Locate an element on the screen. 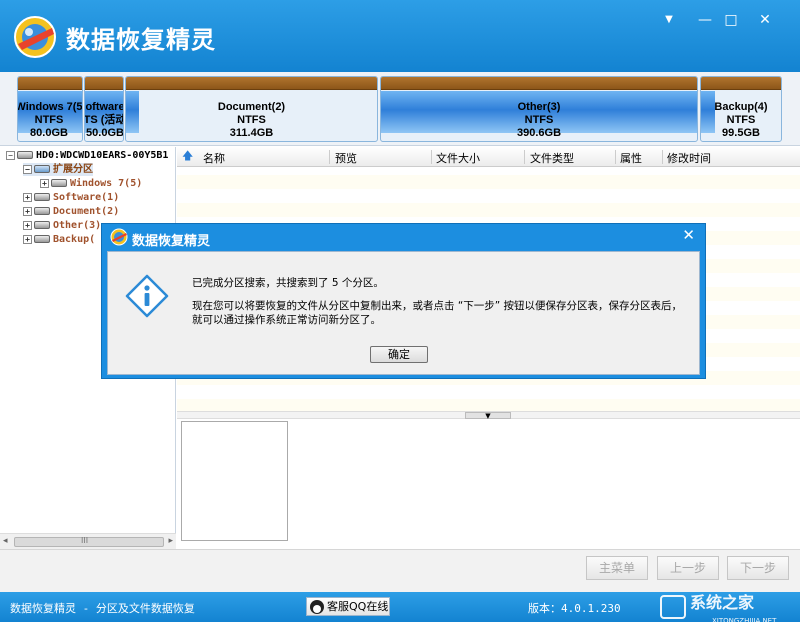 The height and width of the screenshot is (632, 800). tree-item: + Windows 7(5) is located at coordinates (91, 183).